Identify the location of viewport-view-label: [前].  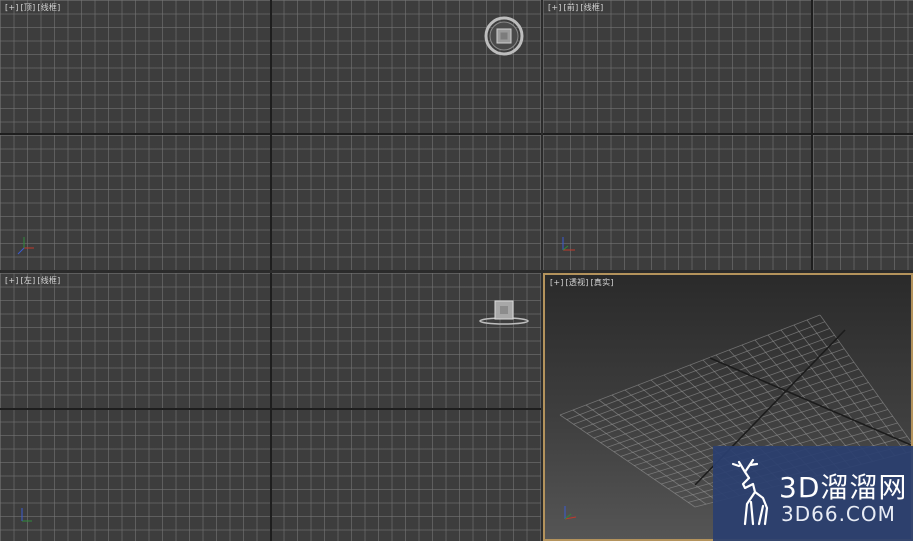
(571, 7).